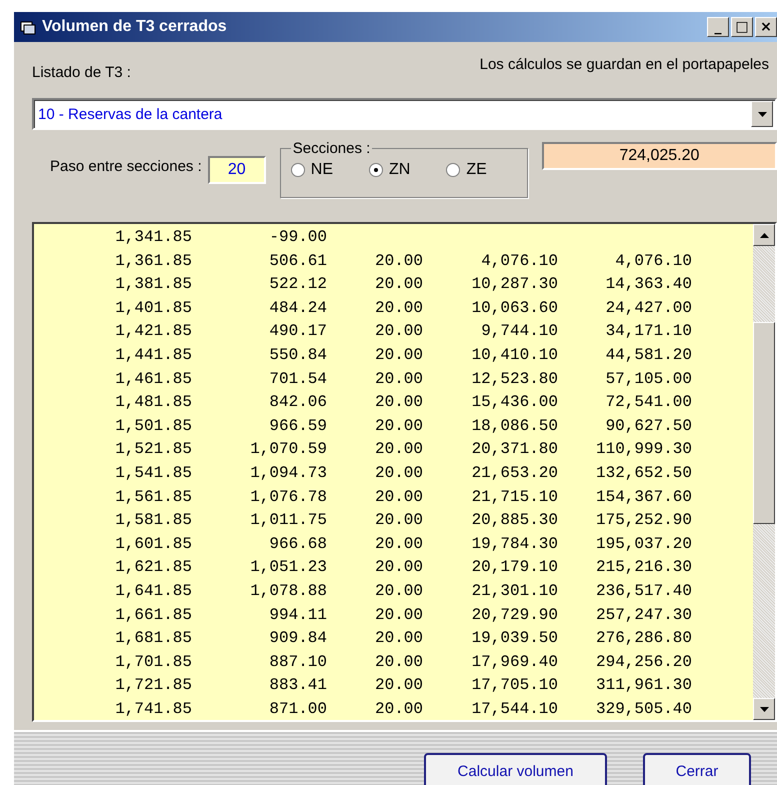 The image size is (777, 785). I want to click on list-cell: 522.12, so click(298, 284).